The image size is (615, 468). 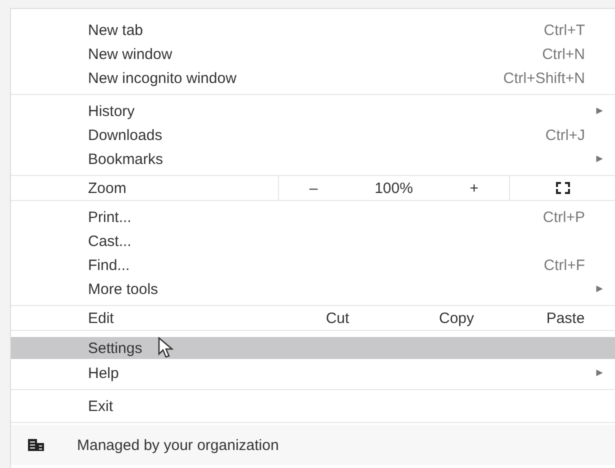 What do you see at coordinates (563, 188) in the screenshot?
I see `fullscreen-icon` at bounding box center [563, 188].